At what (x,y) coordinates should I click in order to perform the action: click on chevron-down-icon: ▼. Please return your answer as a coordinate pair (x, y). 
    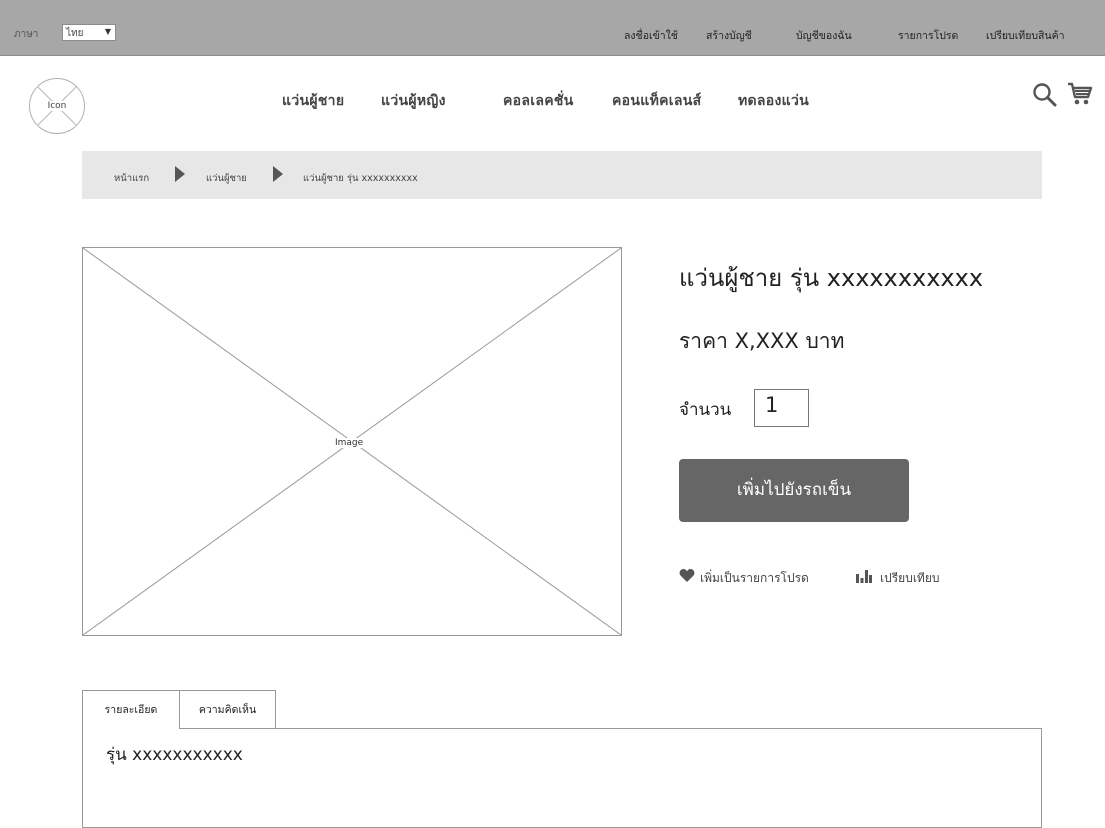
    Looking at the image, I should click on (107, 31).